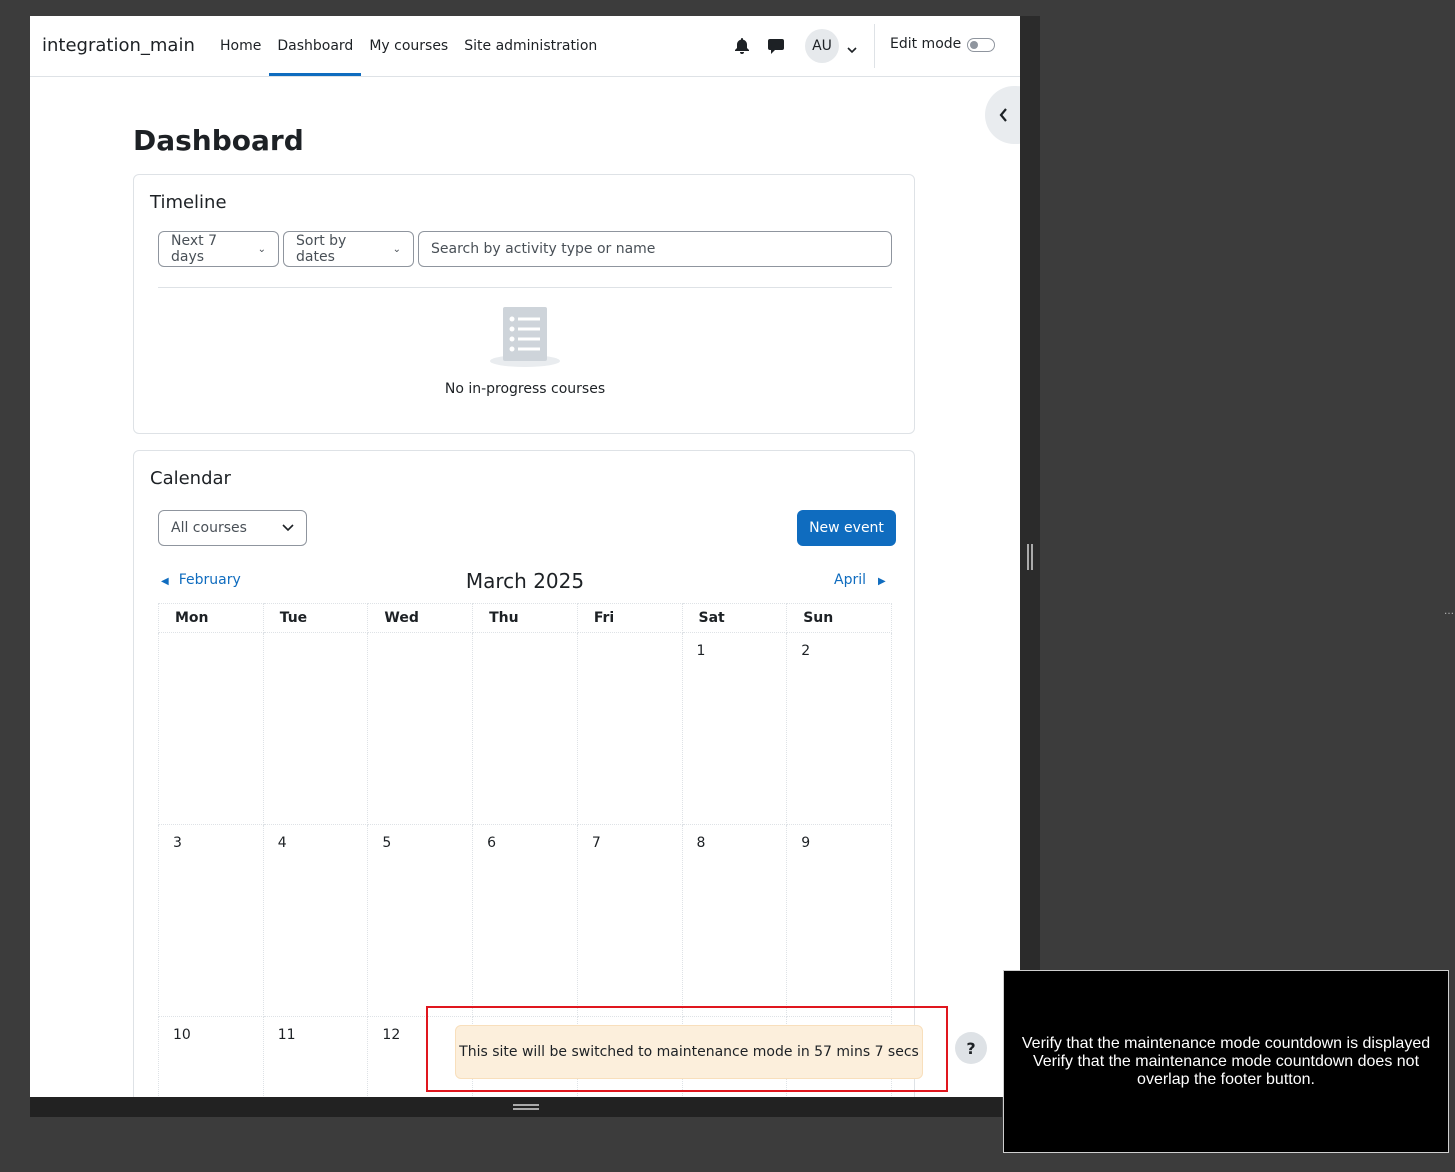 The image size is (1455, 1172). I want to click on nav-link-site-administration: Site administration, so click(530, 46).